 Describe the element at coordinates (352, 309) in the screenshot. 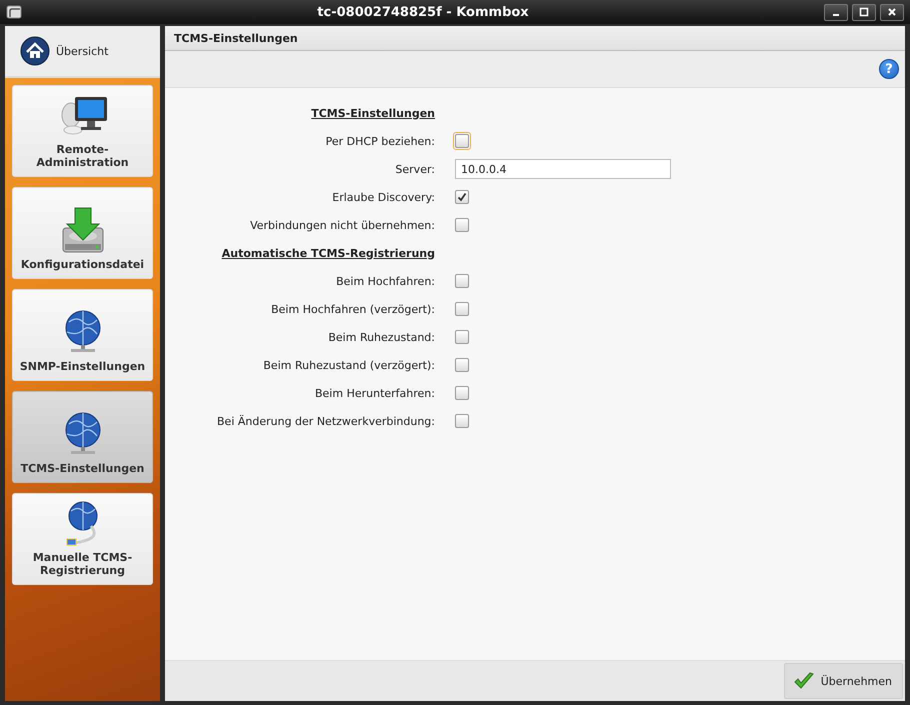

I see `field-label: Beim Hochfahren (verzögert):` at that location.